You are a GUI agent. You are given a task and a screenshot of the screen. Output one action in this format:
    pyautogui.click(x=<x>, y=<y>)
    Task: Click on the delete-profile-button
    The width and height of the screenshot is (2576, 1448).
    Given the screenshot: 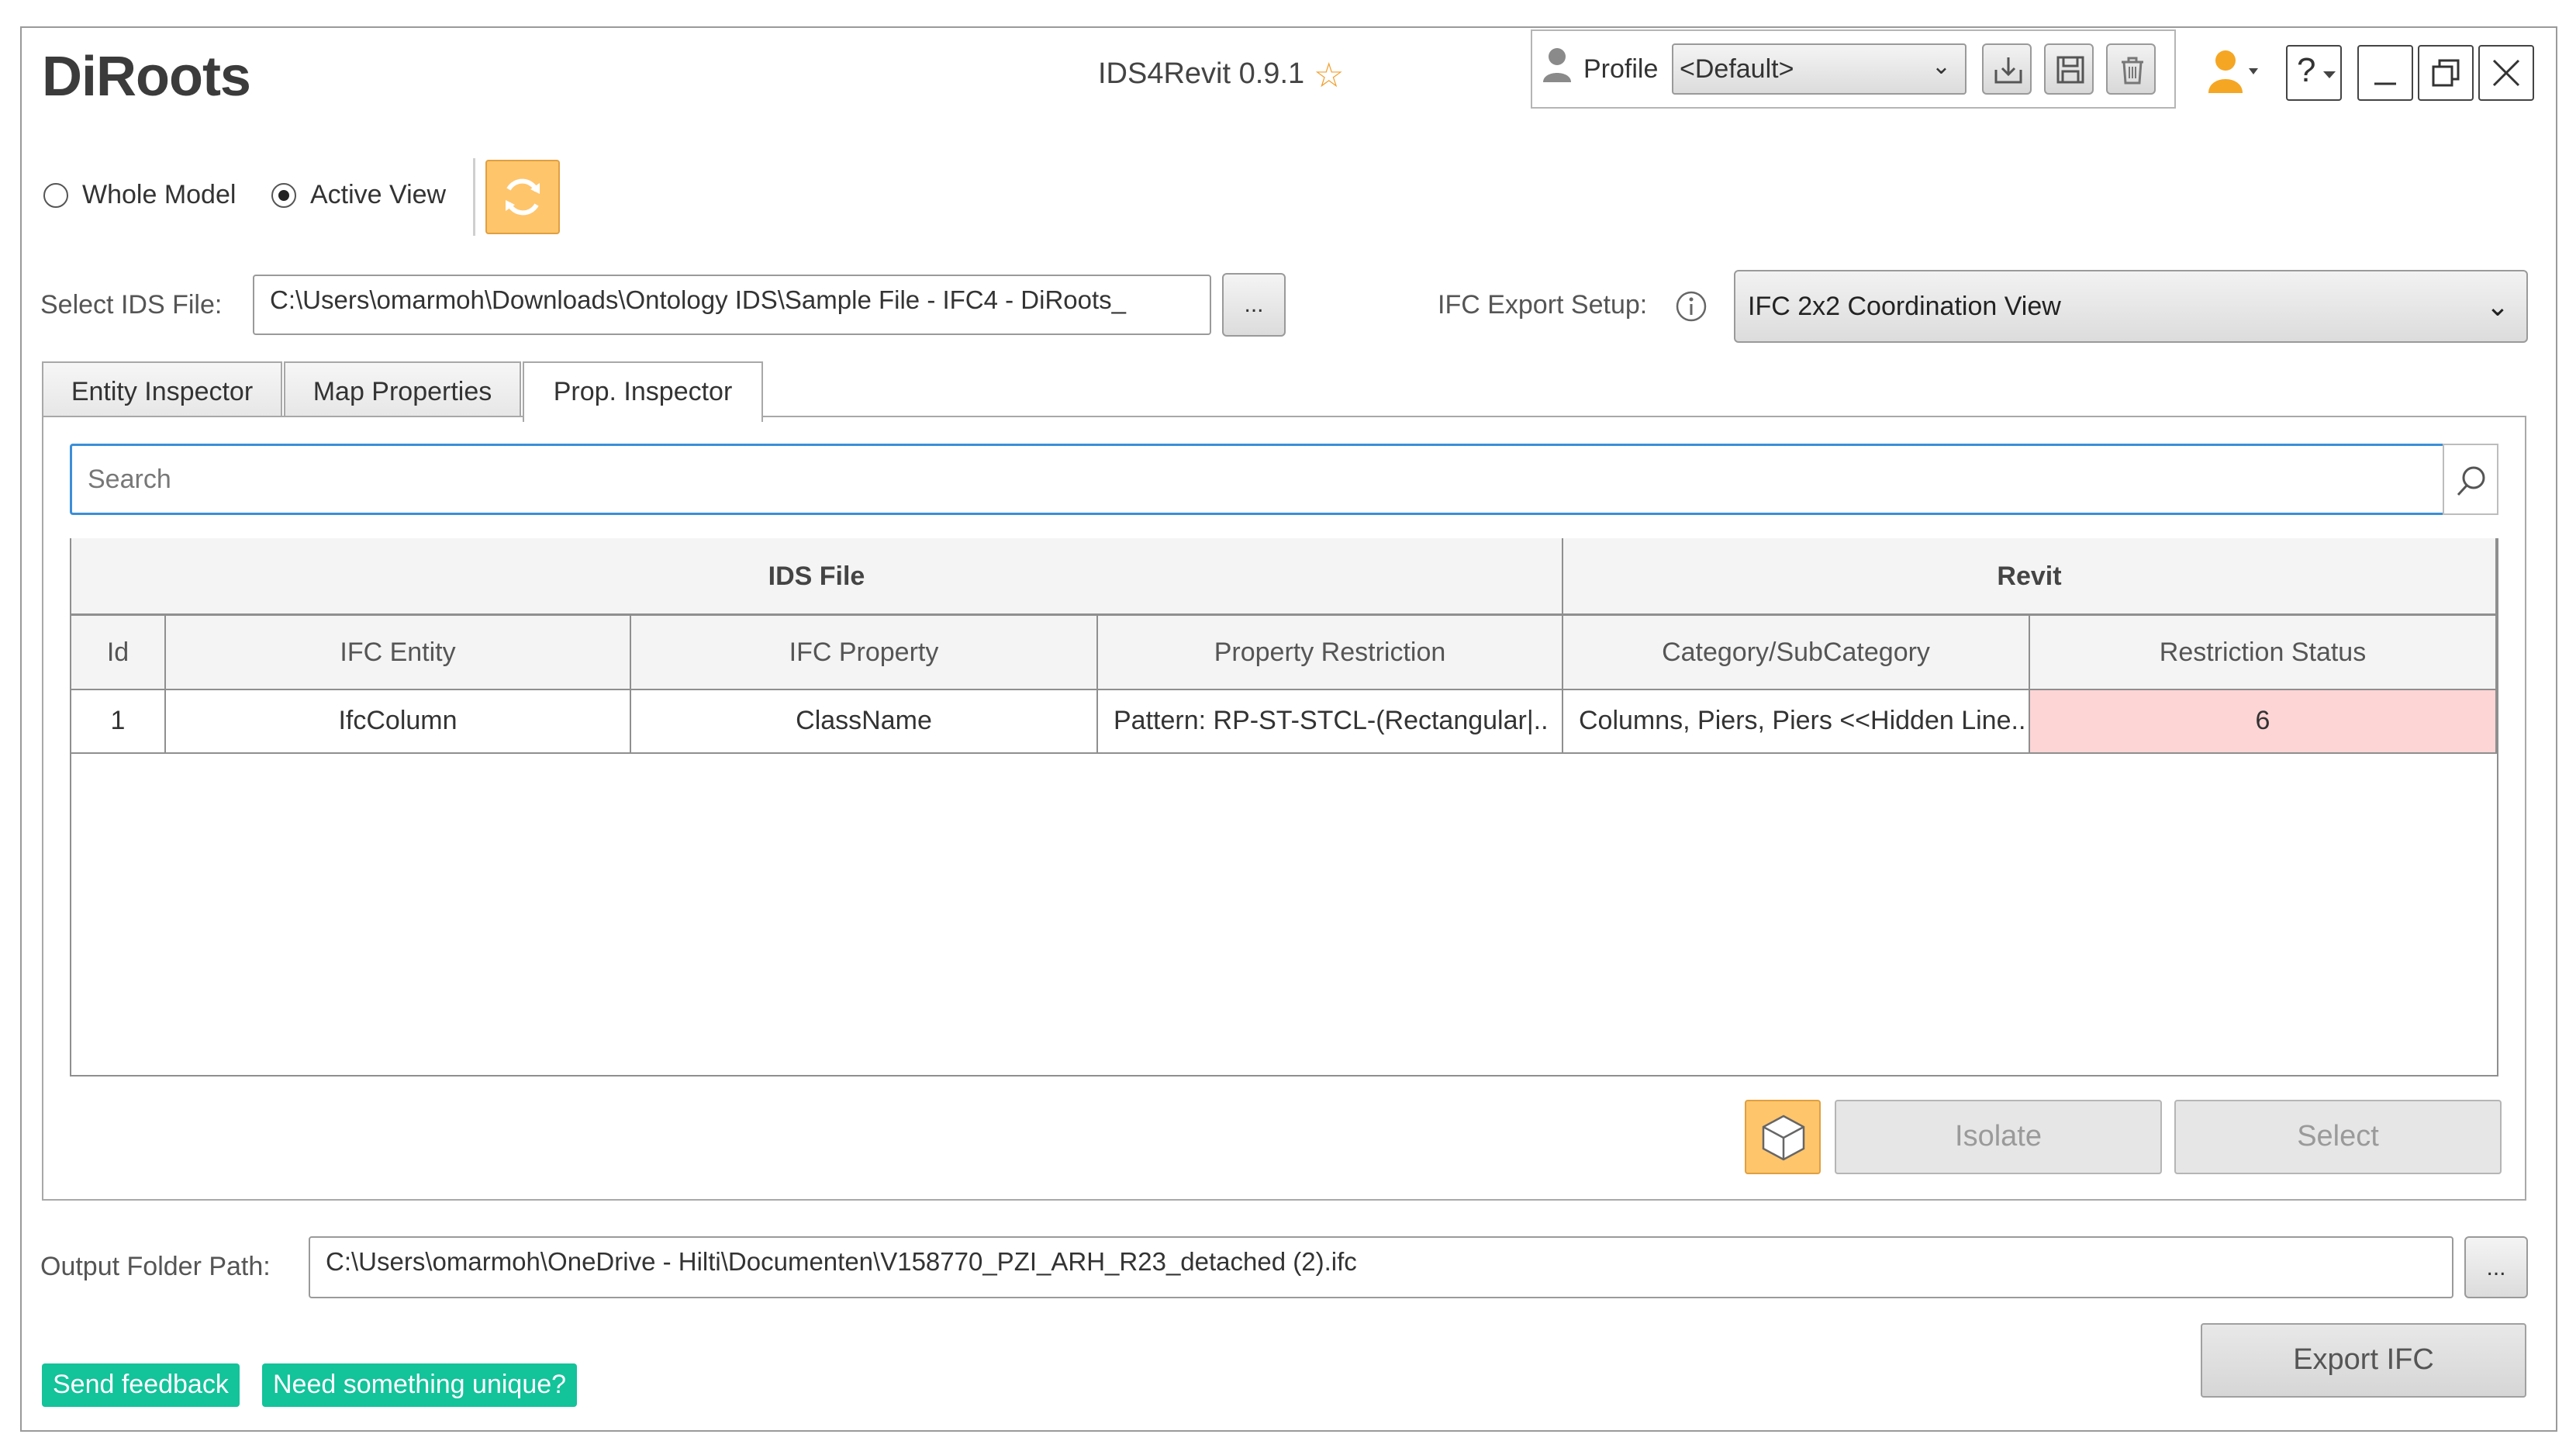 What is the action you would take?
    pyautogui.click(x=2131, y=69)
    